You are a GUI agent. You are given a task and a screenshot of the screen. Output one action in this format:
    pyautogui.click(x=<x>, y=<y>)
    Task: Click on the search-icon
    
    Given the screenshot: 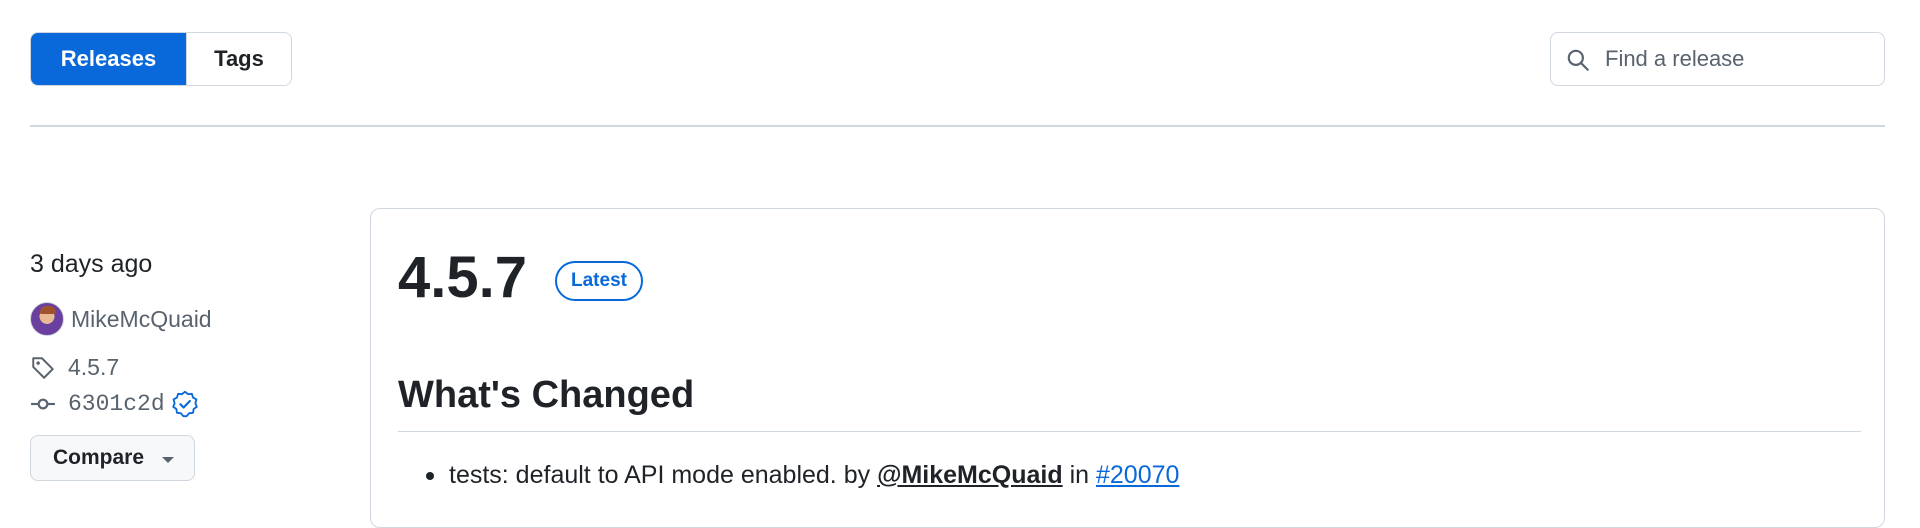 What is the action you would take?
    pyautogui.click(x=1578, y=60)
    